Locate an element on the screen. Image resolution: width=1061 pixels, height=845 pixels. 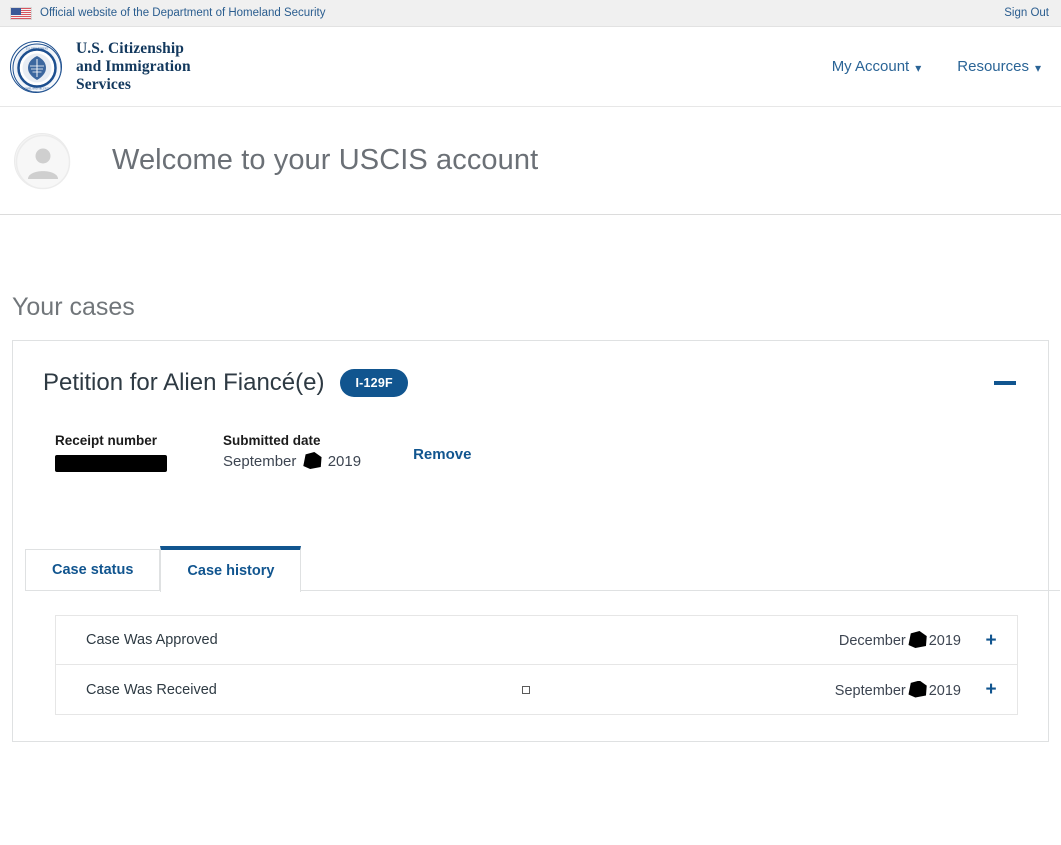
main-navigation: My Account ▾ Resources ▾ is located at coordinates (936, 66).